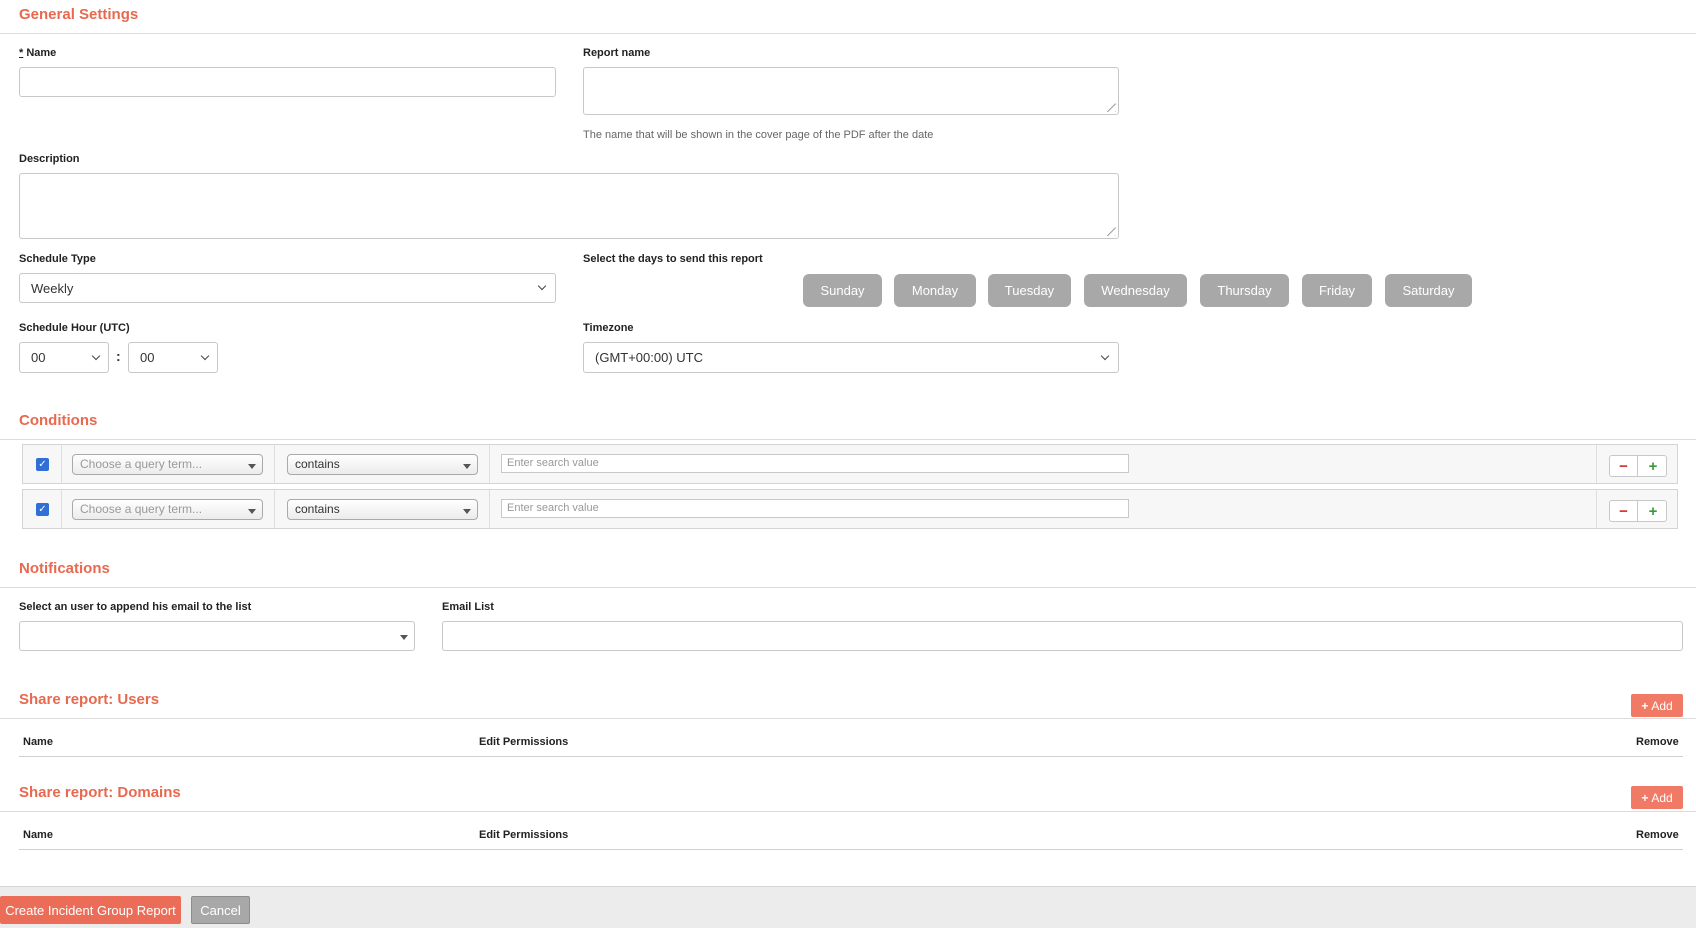 This screenshot has height=928, width=1696. I want to click on description-label: Description, so click(49, 159).